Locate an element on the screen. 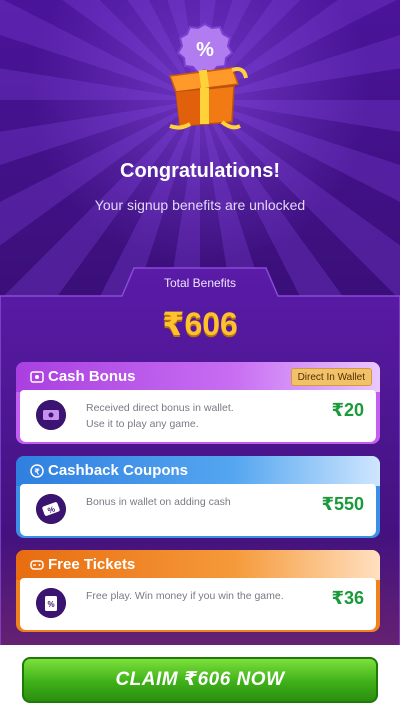  coupon-header-icon: ₹ is located at coordinates (37, 471).